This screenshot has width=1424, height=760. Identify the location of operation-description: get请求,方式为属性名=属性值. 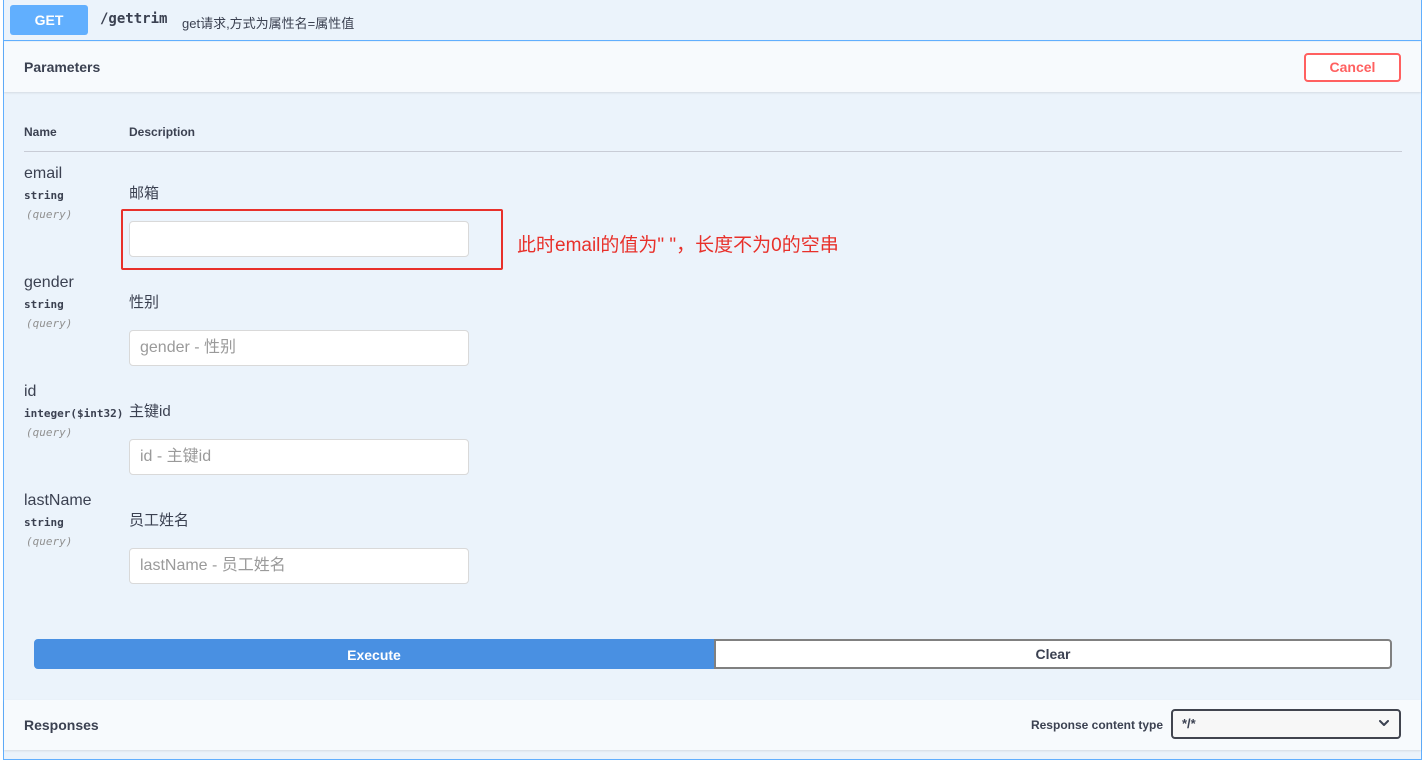
(268, 23).